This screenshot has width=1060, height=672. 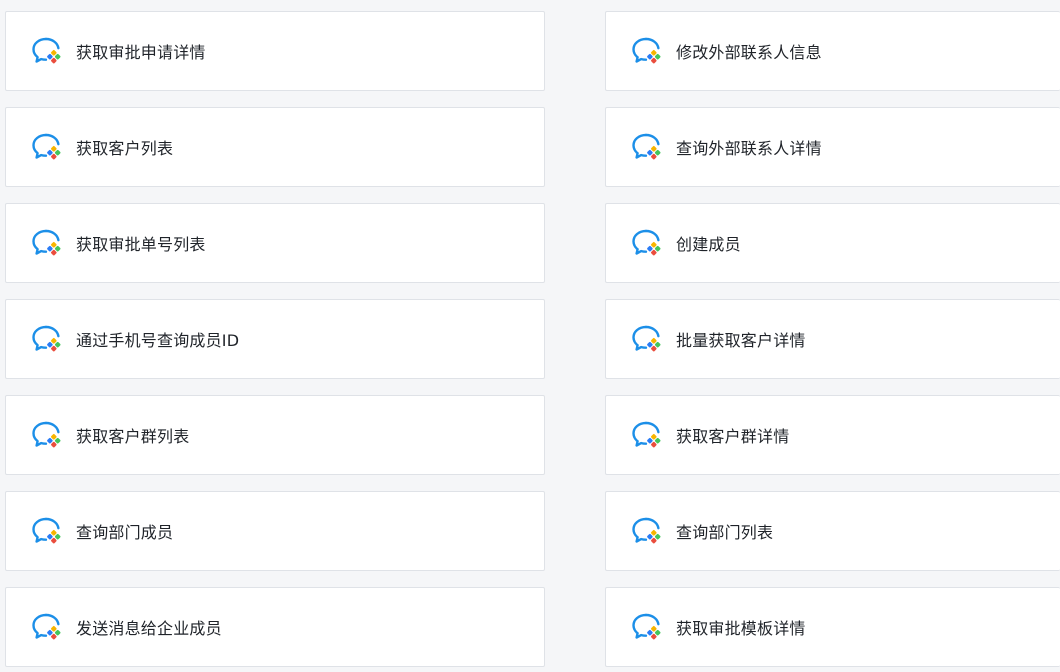 I want to click on api-card-label: 通过手机号查询成员ID, so click(x=158, y=340).